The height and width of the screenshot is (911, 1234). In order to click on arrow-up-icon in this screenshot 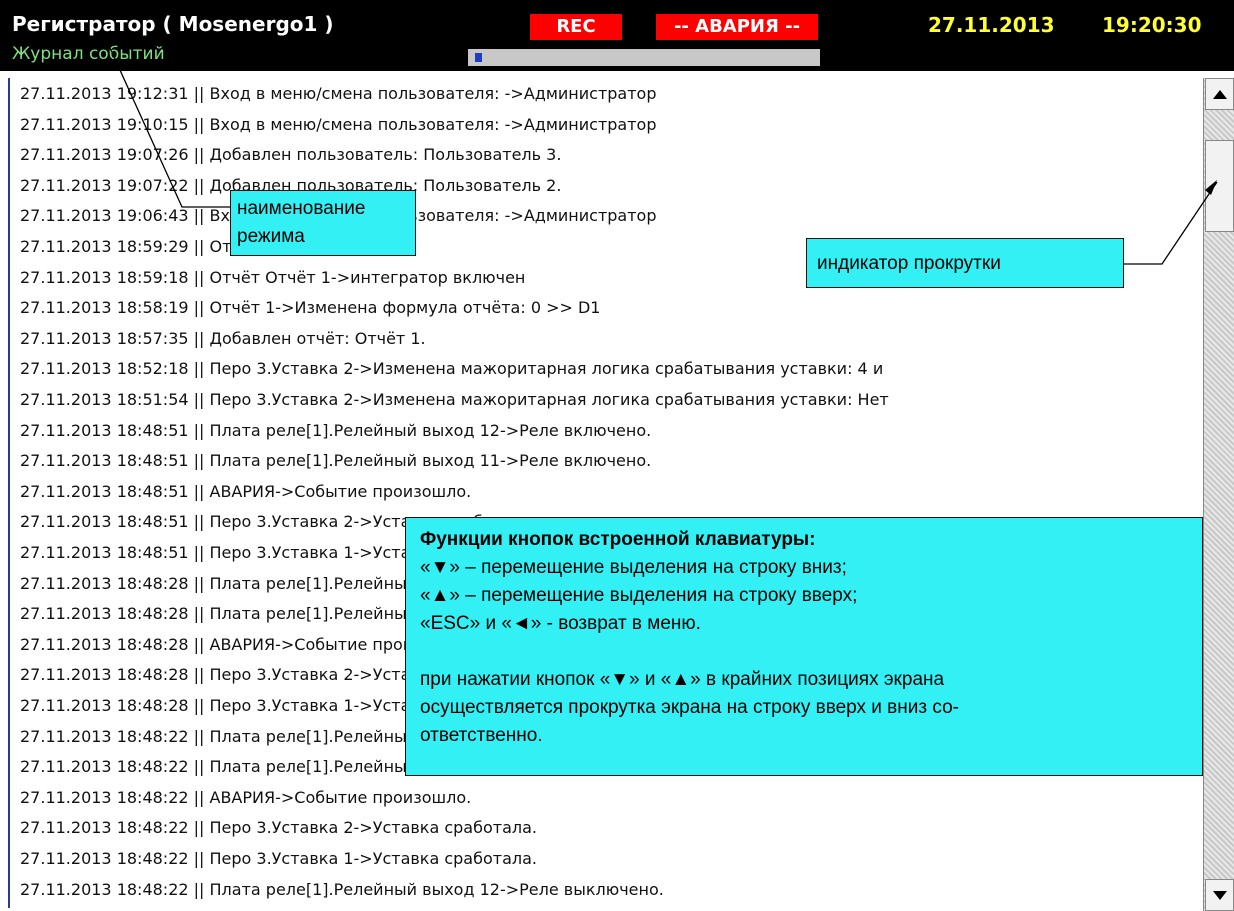, I will do `click(1220, 94)`.